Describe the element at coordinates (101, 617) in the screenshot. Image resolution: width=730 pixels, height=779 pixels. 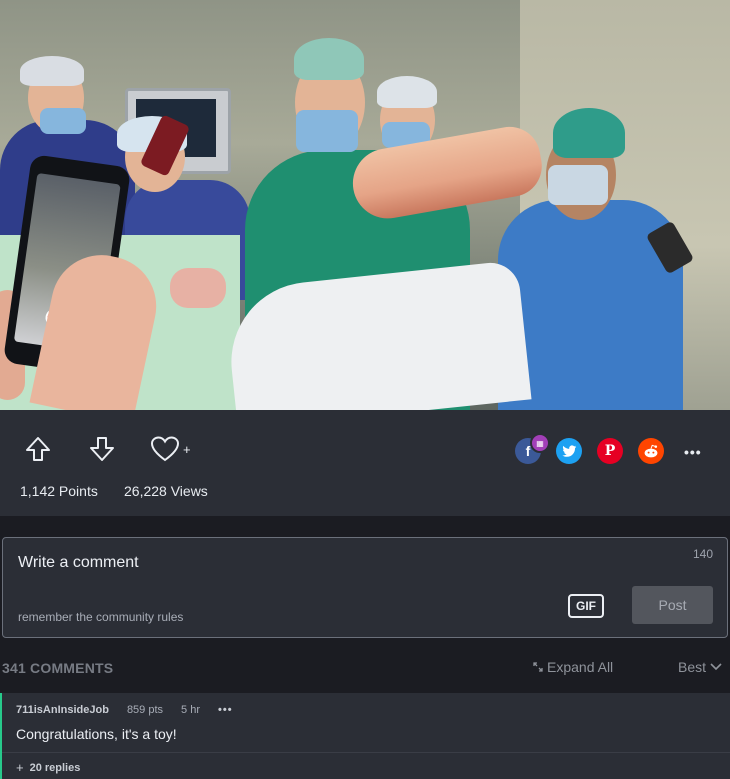
I see `community-rules-note: remember the community rules` at that location.